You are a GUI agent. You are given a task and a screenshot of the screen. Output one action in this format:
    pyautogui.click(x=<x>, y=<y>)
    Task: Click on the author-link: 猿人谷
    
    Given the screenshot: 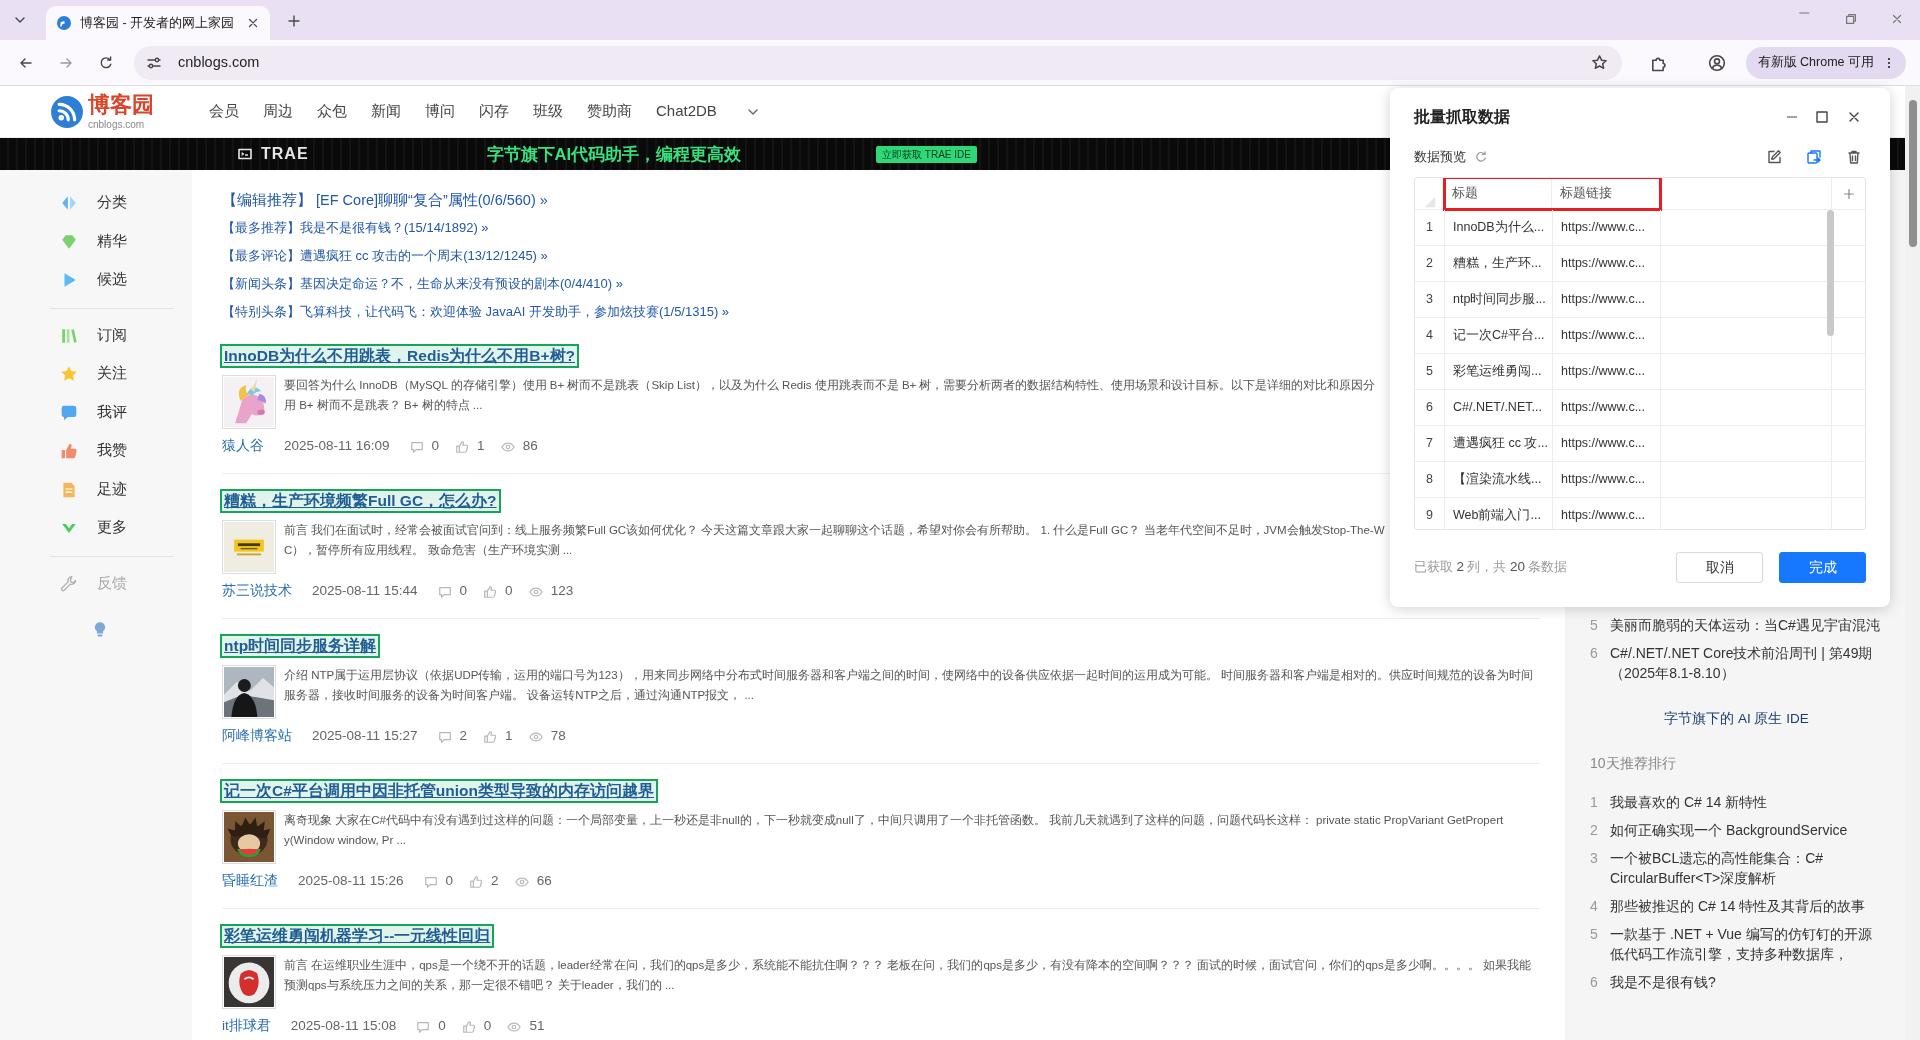 What is the action you would take?
    pyautogui.click(x=243, y=446)
    